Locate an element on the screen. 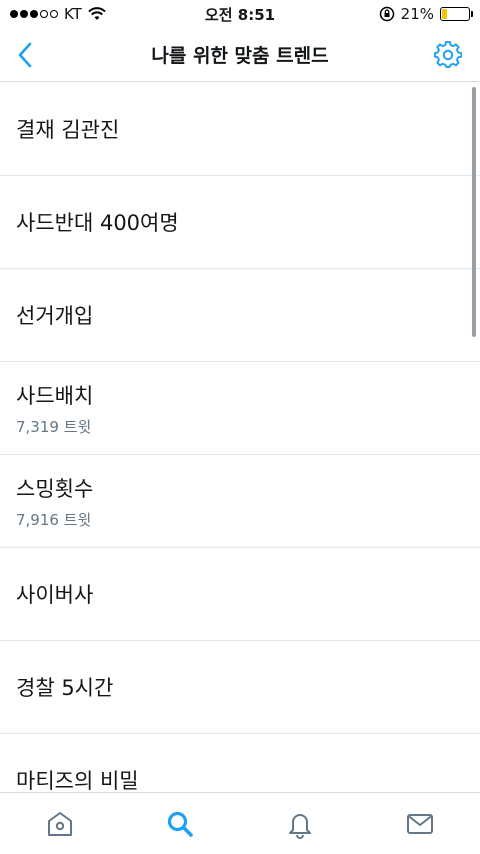 This screenshot has width=480, height=854. home-icon is located at coordinates (60, 823).